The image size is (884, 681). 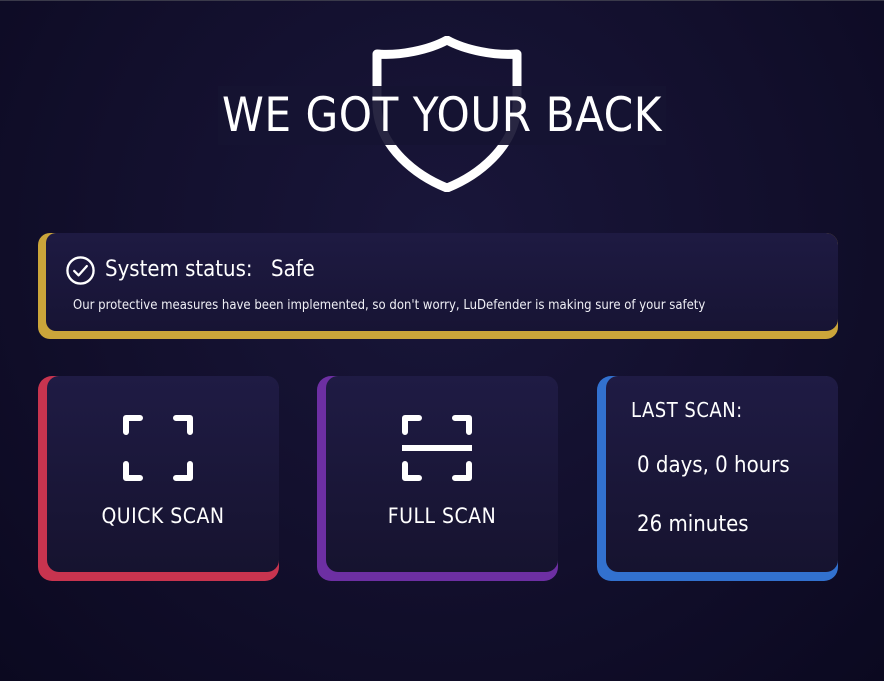 What do you see at coordinates (713, 465) in the screenshot?
I see `last-scan-days-hours: 0 days, 0 hours` at bounding box center [713, 465].